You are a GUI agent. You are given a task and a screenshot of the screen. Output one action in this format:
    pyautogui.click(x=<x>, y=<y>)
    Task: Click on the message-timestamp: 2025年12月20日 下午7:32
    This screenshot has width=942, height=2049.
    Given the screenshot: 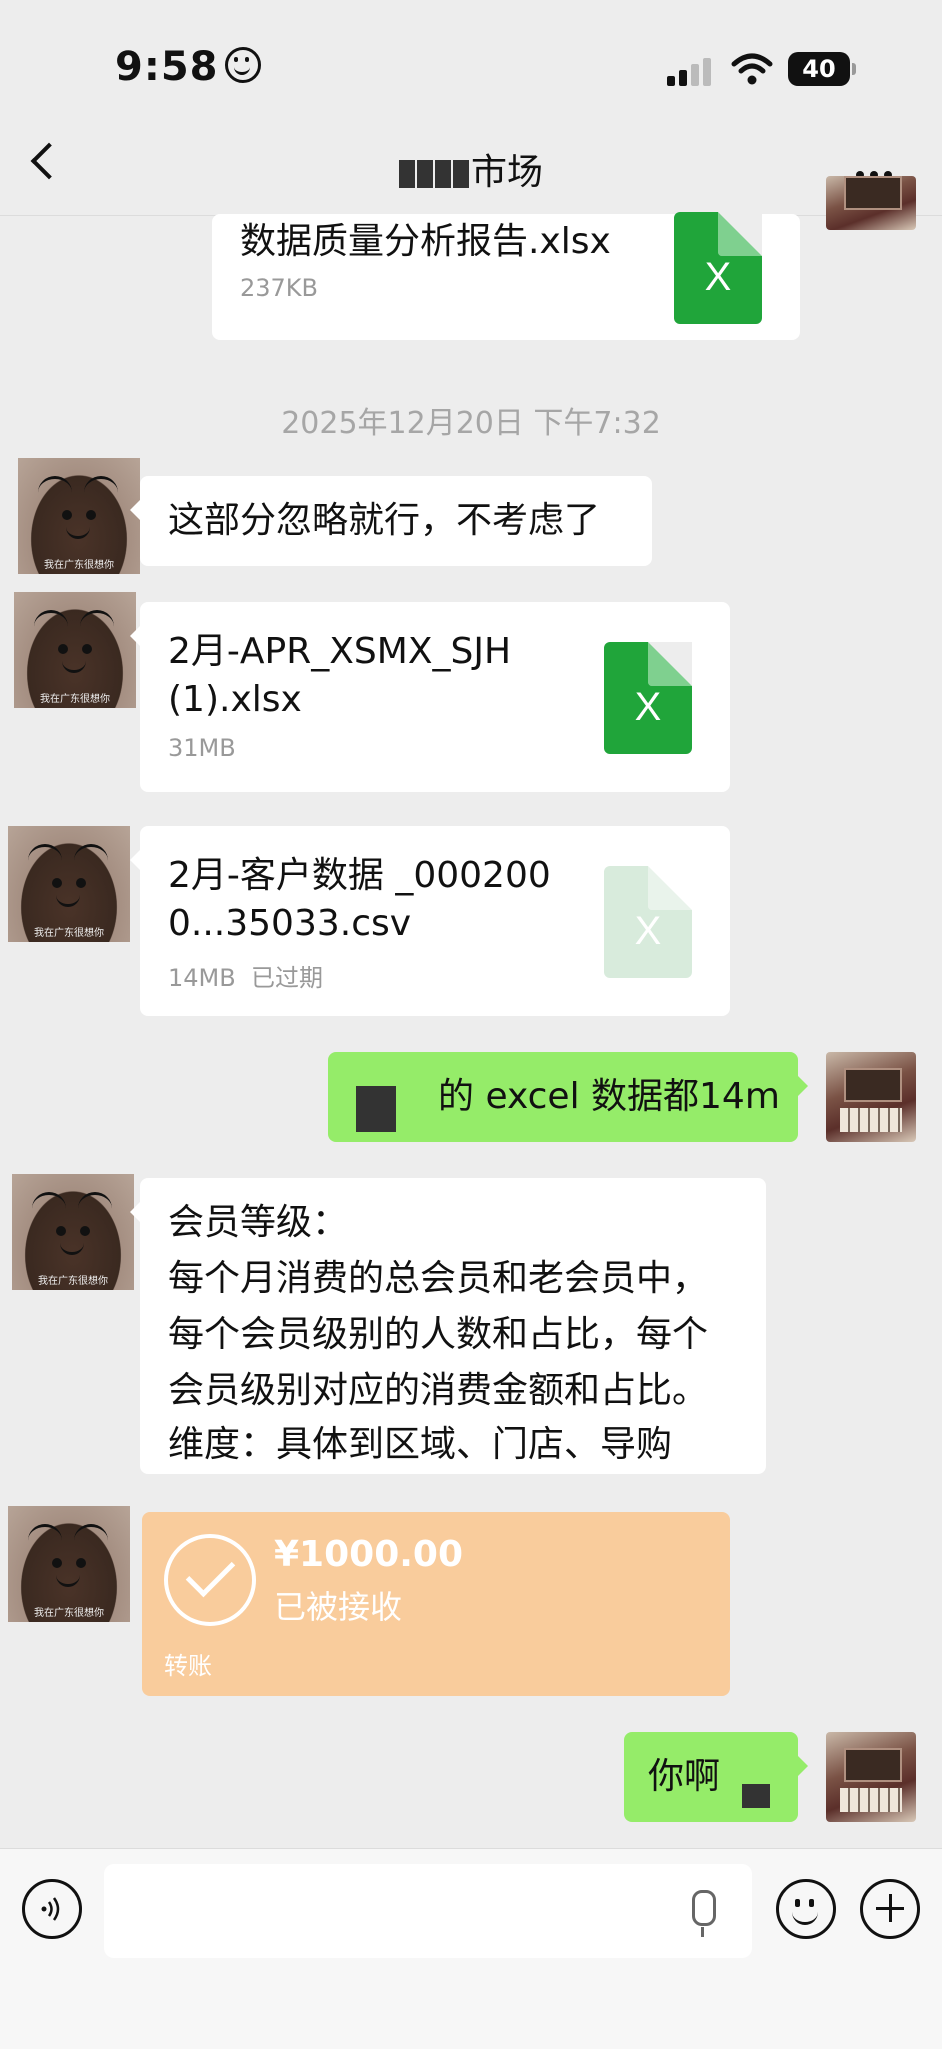 What is the action you would take?
    pyautogui.click(x=471, y=423)
    